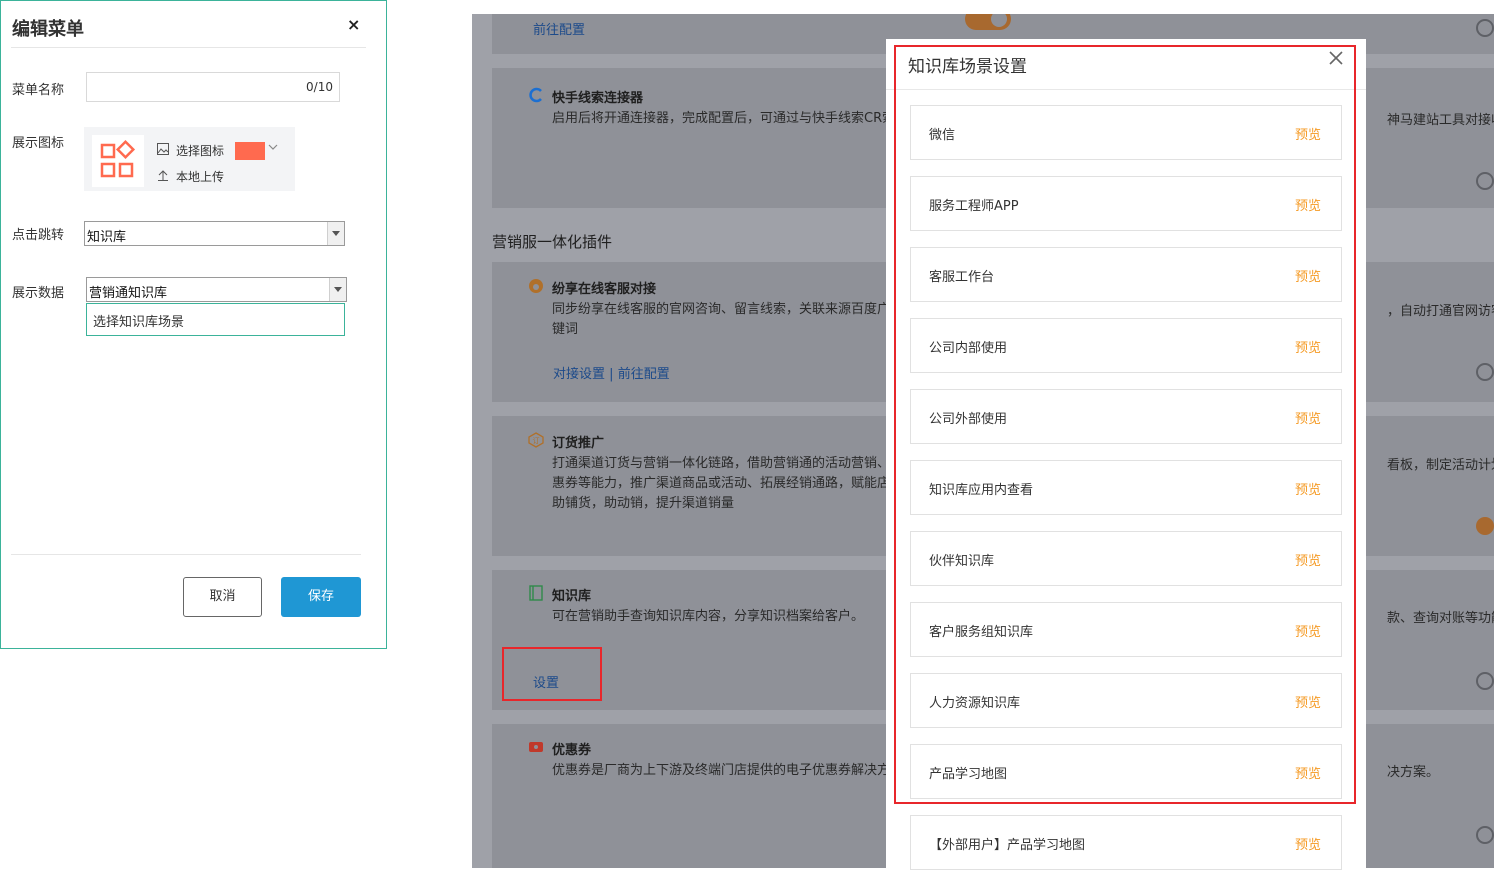  Describe the element at coordinates (273, 148) in the screenshot. I see `chevron-down-icon` at that location.